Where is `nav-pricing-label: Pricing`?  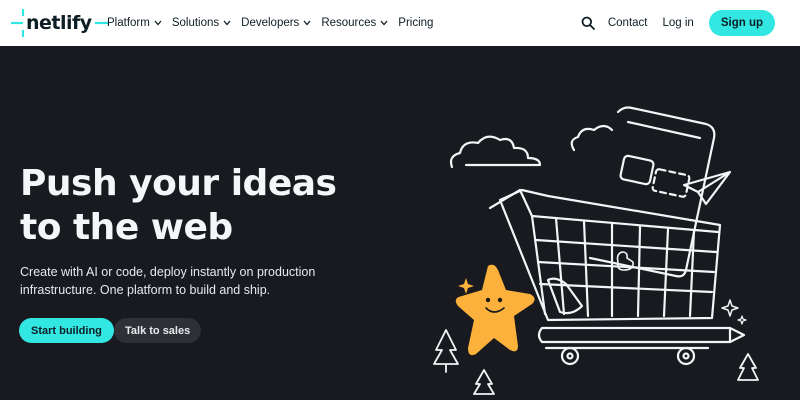
nav-pricing-label: Pricing is located at coordinates (416, 23).